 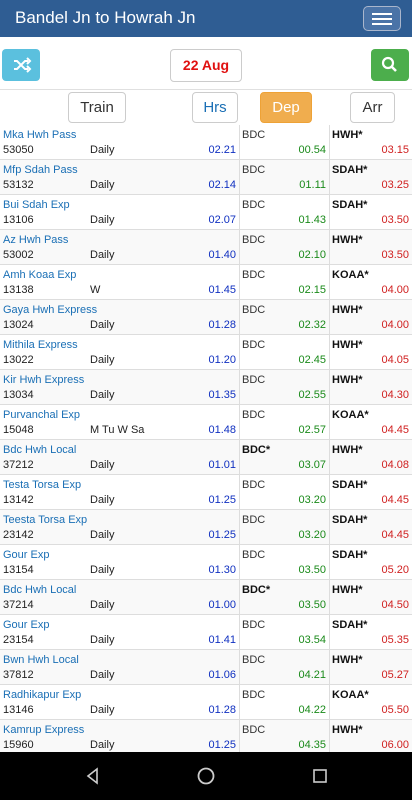 What do you see at coordinates (120, 457) in the screenshot?
I see `train-cell: Bdc Hwh Local 37212 Daily 01.01` at bounding box center [120, 457].